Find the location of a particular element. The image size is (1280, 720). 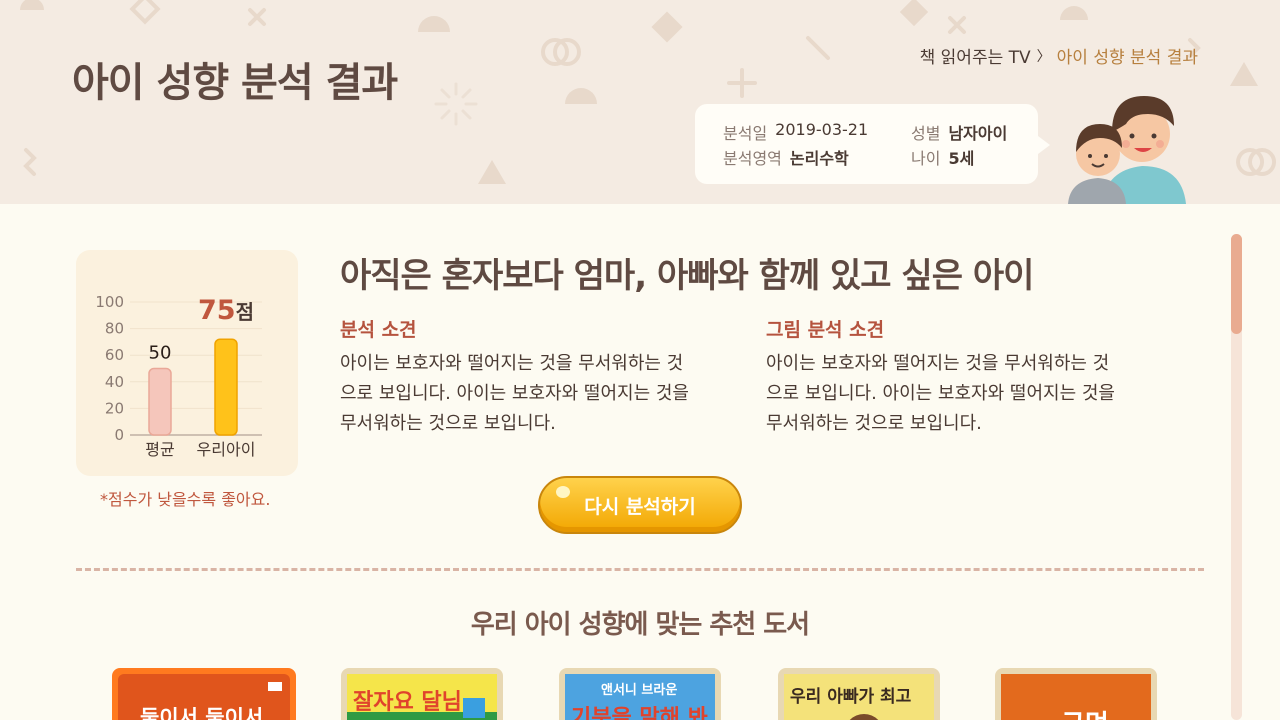

y-tick-label: 60 is located at coordinates (114, 355).